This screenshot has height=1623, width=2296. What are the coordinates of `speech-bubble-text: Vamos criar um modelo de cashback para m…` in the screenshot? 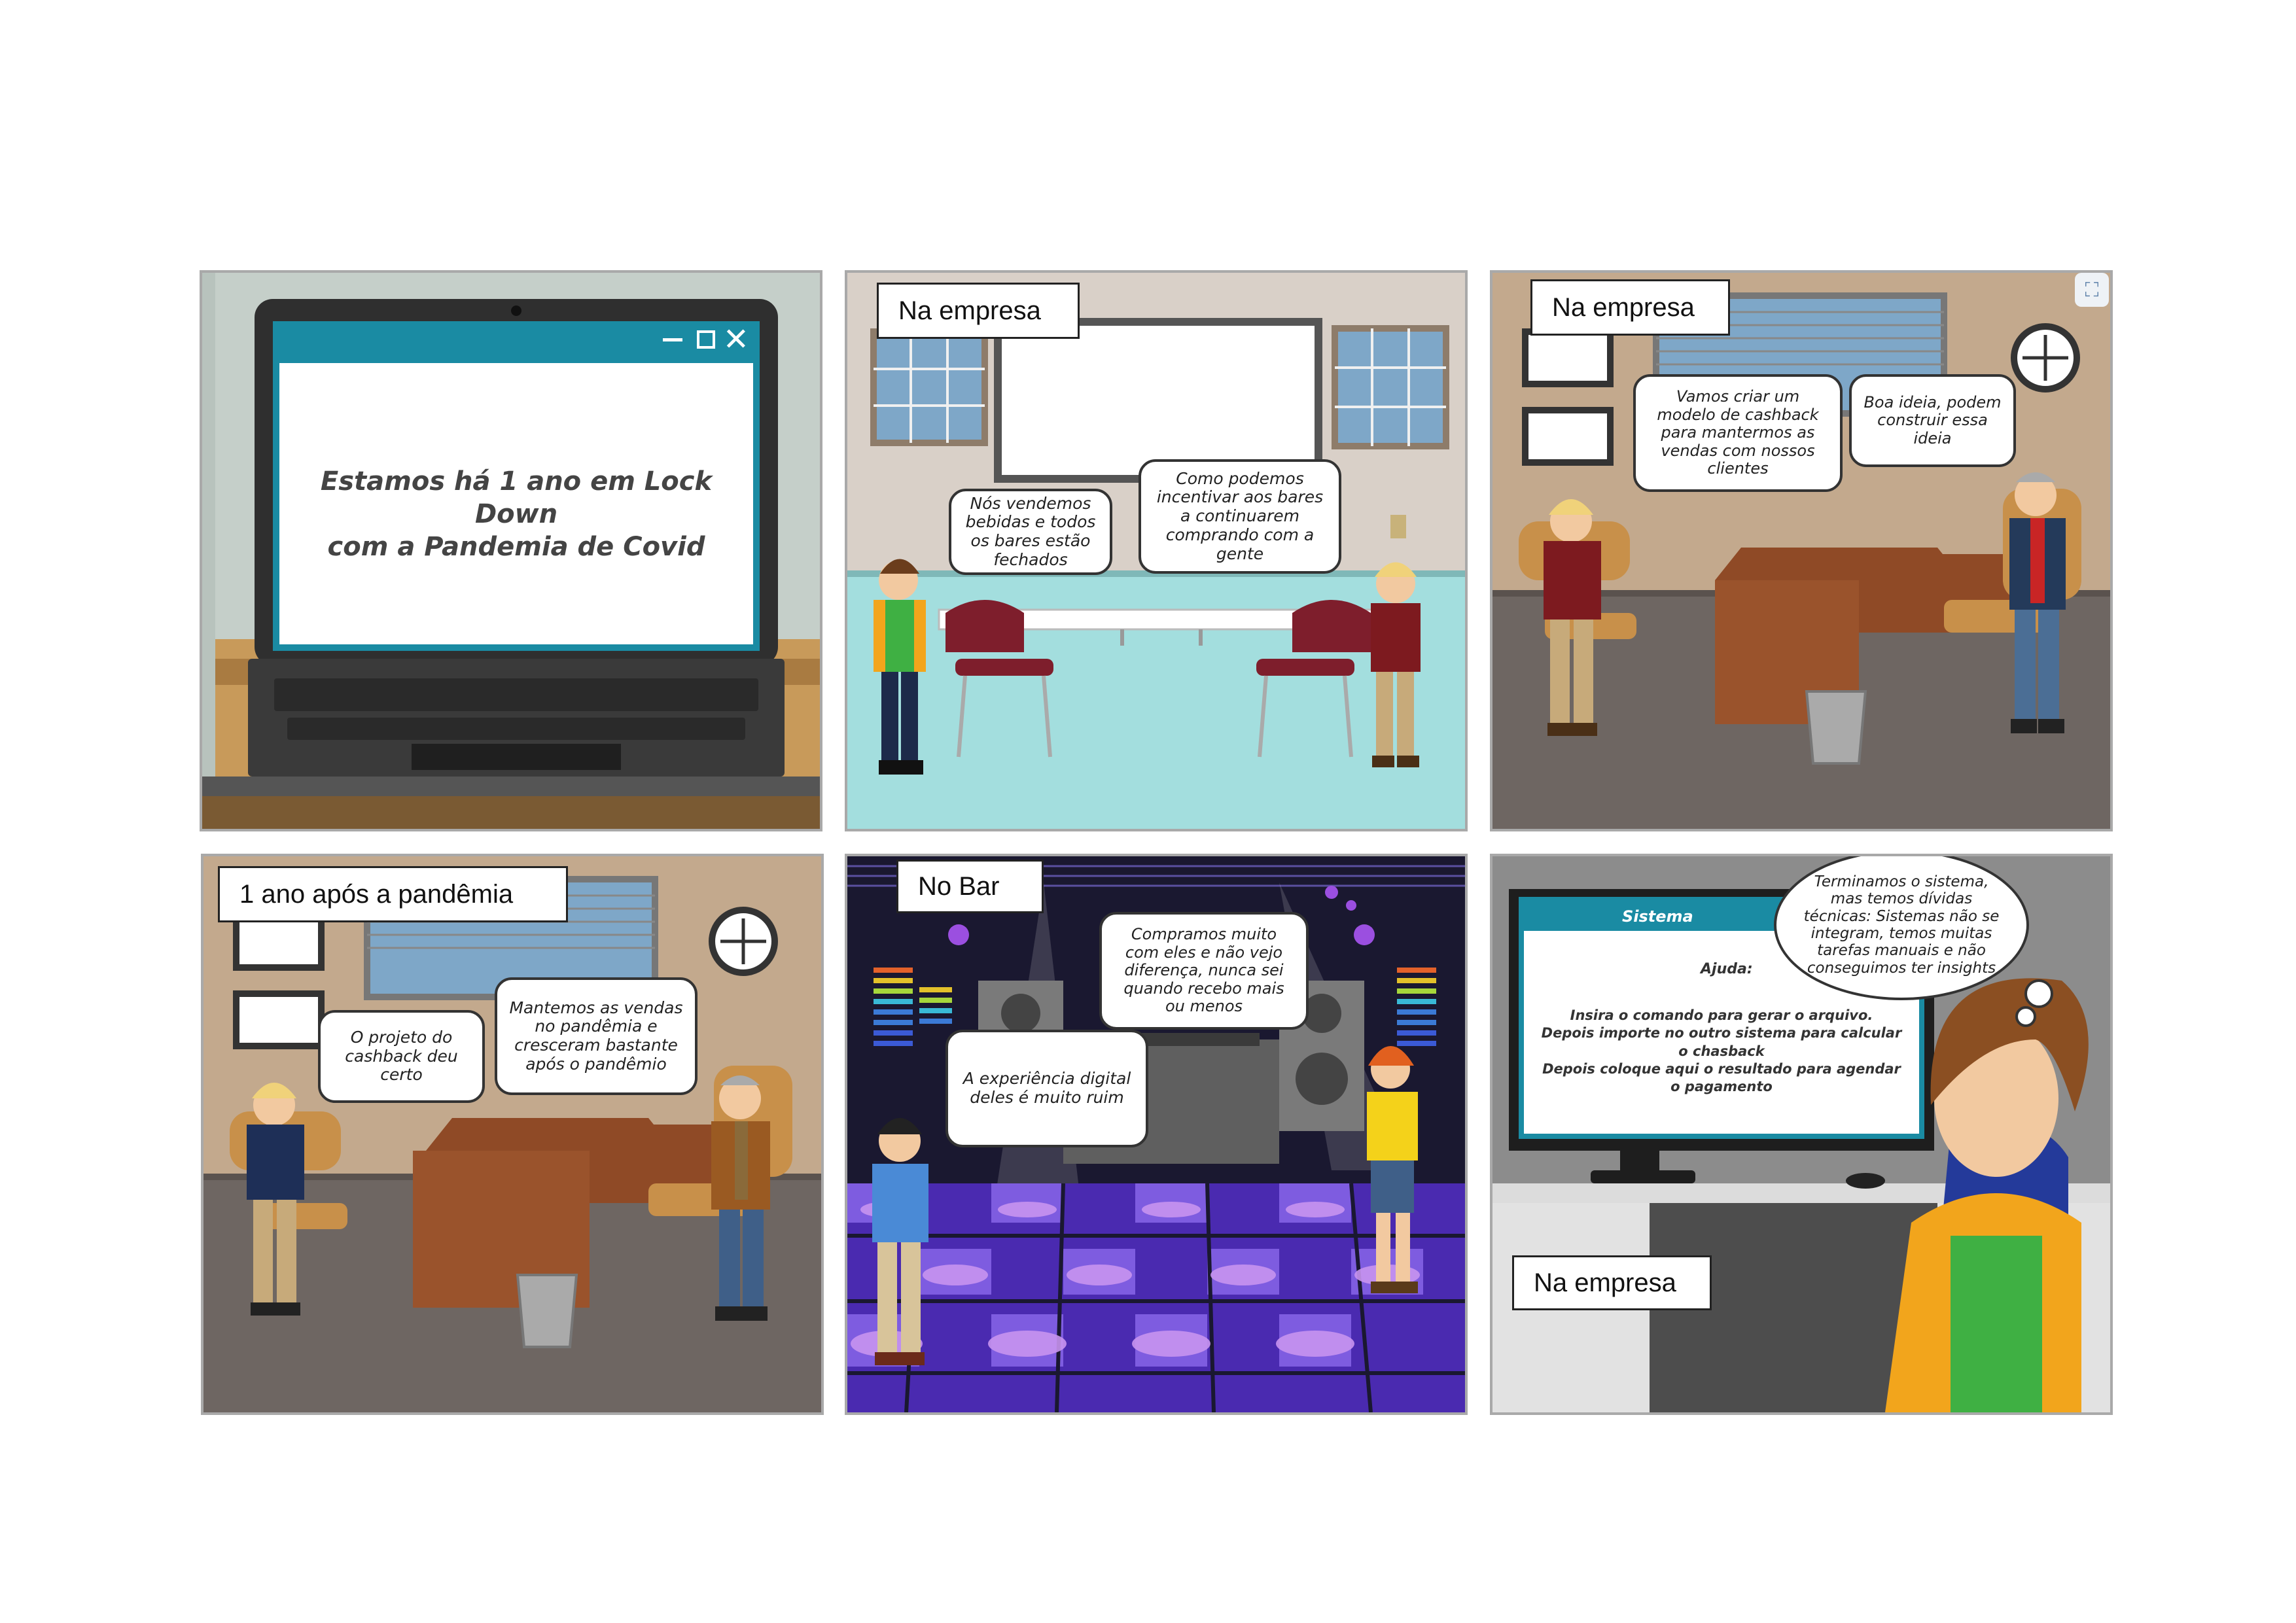 It's located at (1738, 432).